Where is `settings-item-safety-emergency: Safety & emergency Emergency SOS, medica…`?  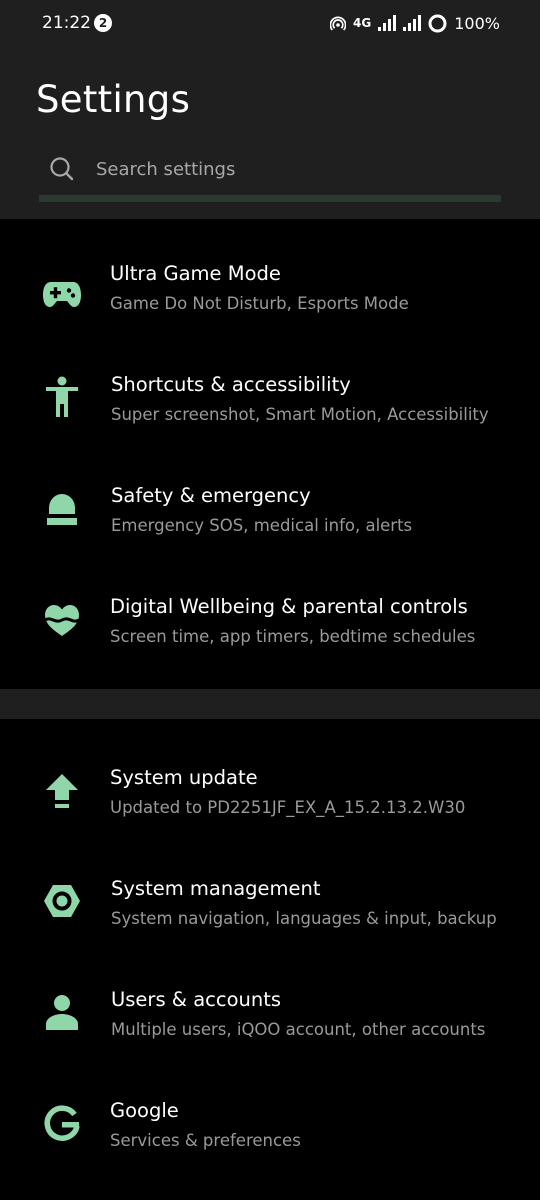 settings-item-safety-emergency: Safety & emergency Emergency SOS, medica… is located at coordinates (270, 534).